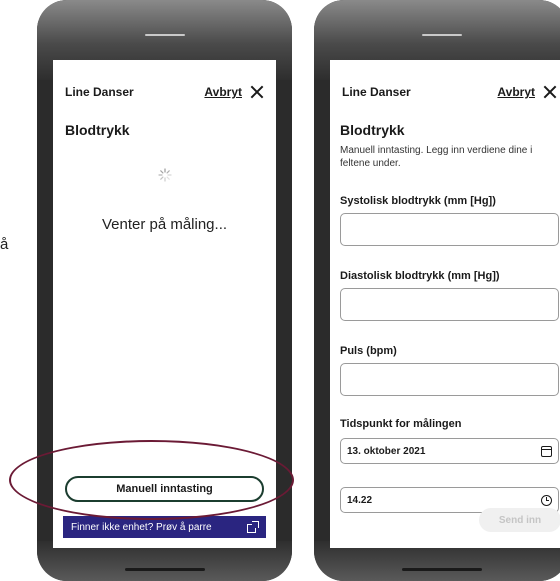 The height and width of the screenshot is (581, 560). Describe the element at coordinates (360, 500) in the screenshot. I see `time-value: 14.22` at that location.